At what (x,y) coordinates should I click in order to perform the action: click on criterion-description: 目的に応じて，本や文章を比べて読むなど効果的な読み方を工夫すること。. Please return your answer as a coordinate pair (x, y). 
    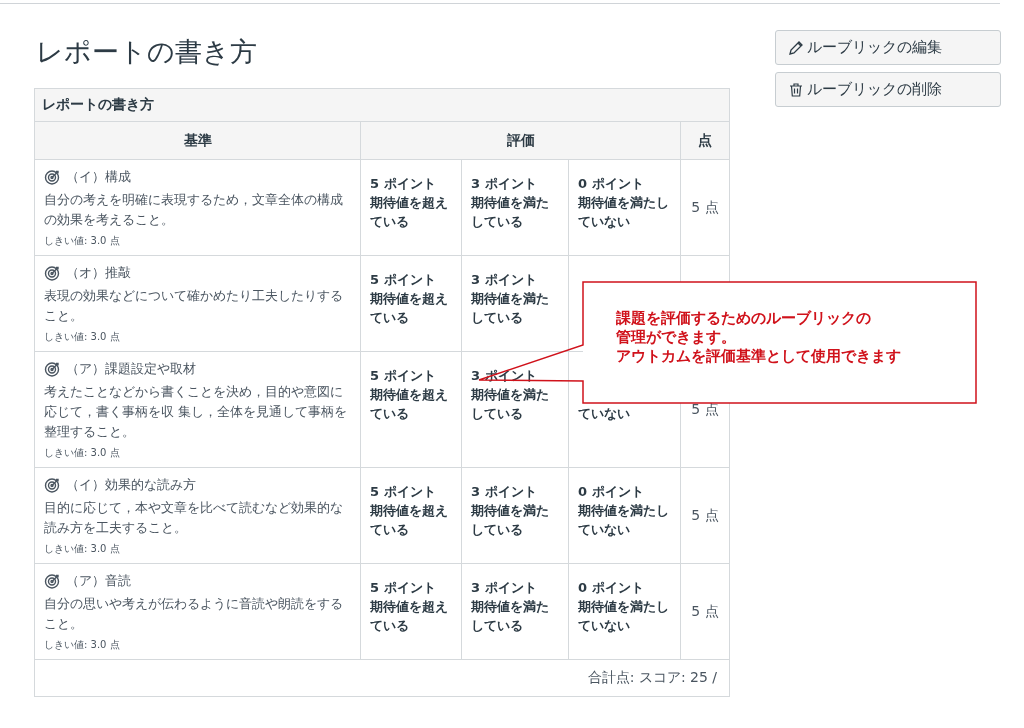
    Looking at the image, I should click on (194, 518).